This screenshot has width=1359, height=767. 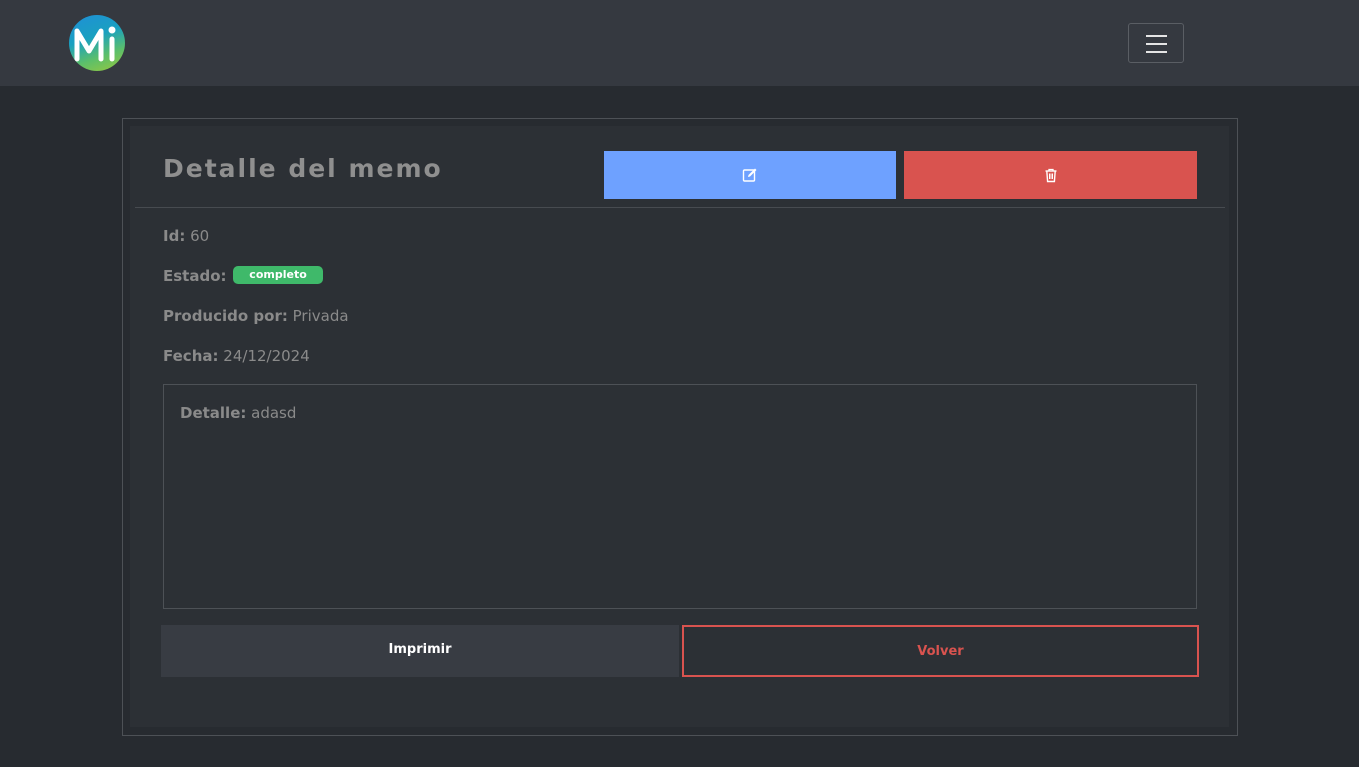 I want to click on field-producido: Producido por: Privada, so click(x=256, y=316).